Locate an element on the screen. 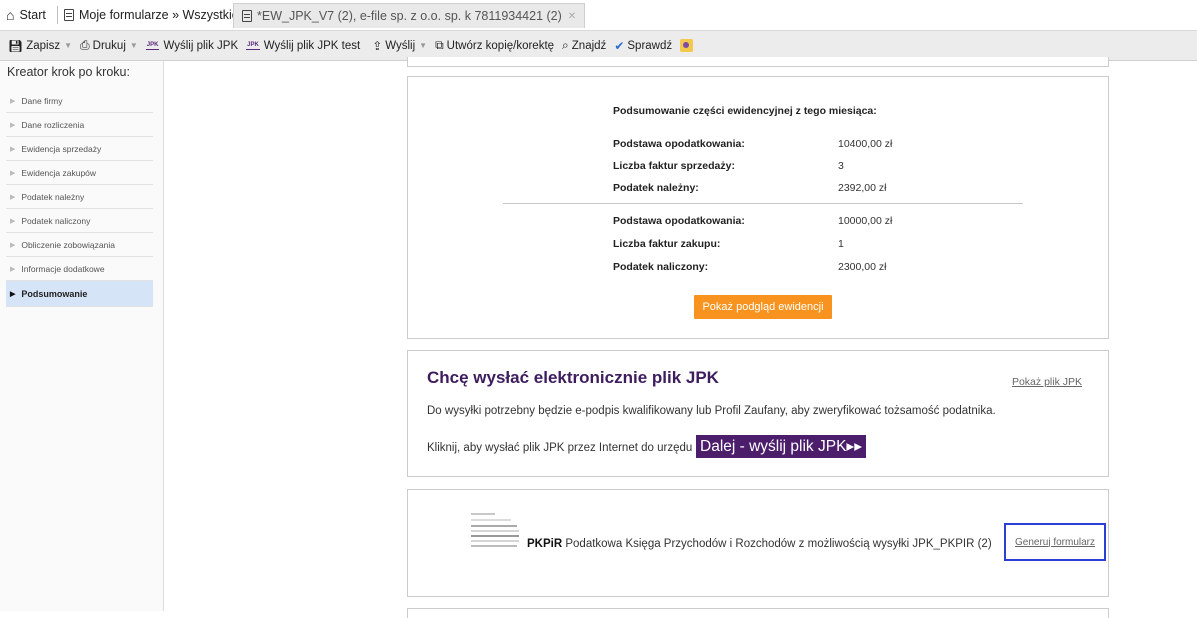  sidebar-item-dane-rozliczenia: ▶ Dane rozliczenia is located at coordinates (79, 125).